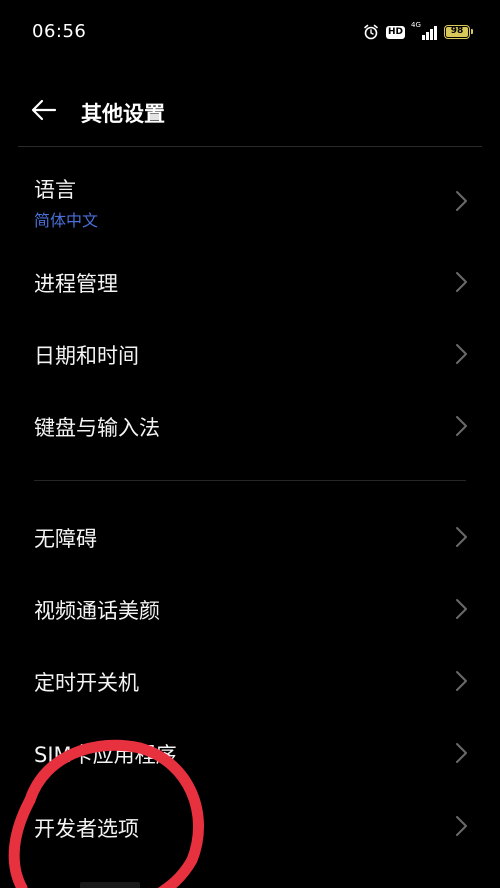  Describe the element at coordinates (76, 284) in the screenshot. I see `item-label: 进程管理` at that location.